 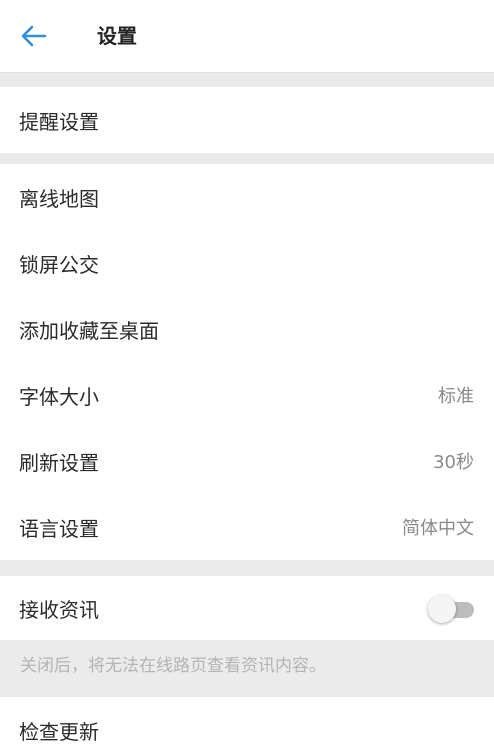 I want to click on arrow-left-icon, so click(x=34, y=36).